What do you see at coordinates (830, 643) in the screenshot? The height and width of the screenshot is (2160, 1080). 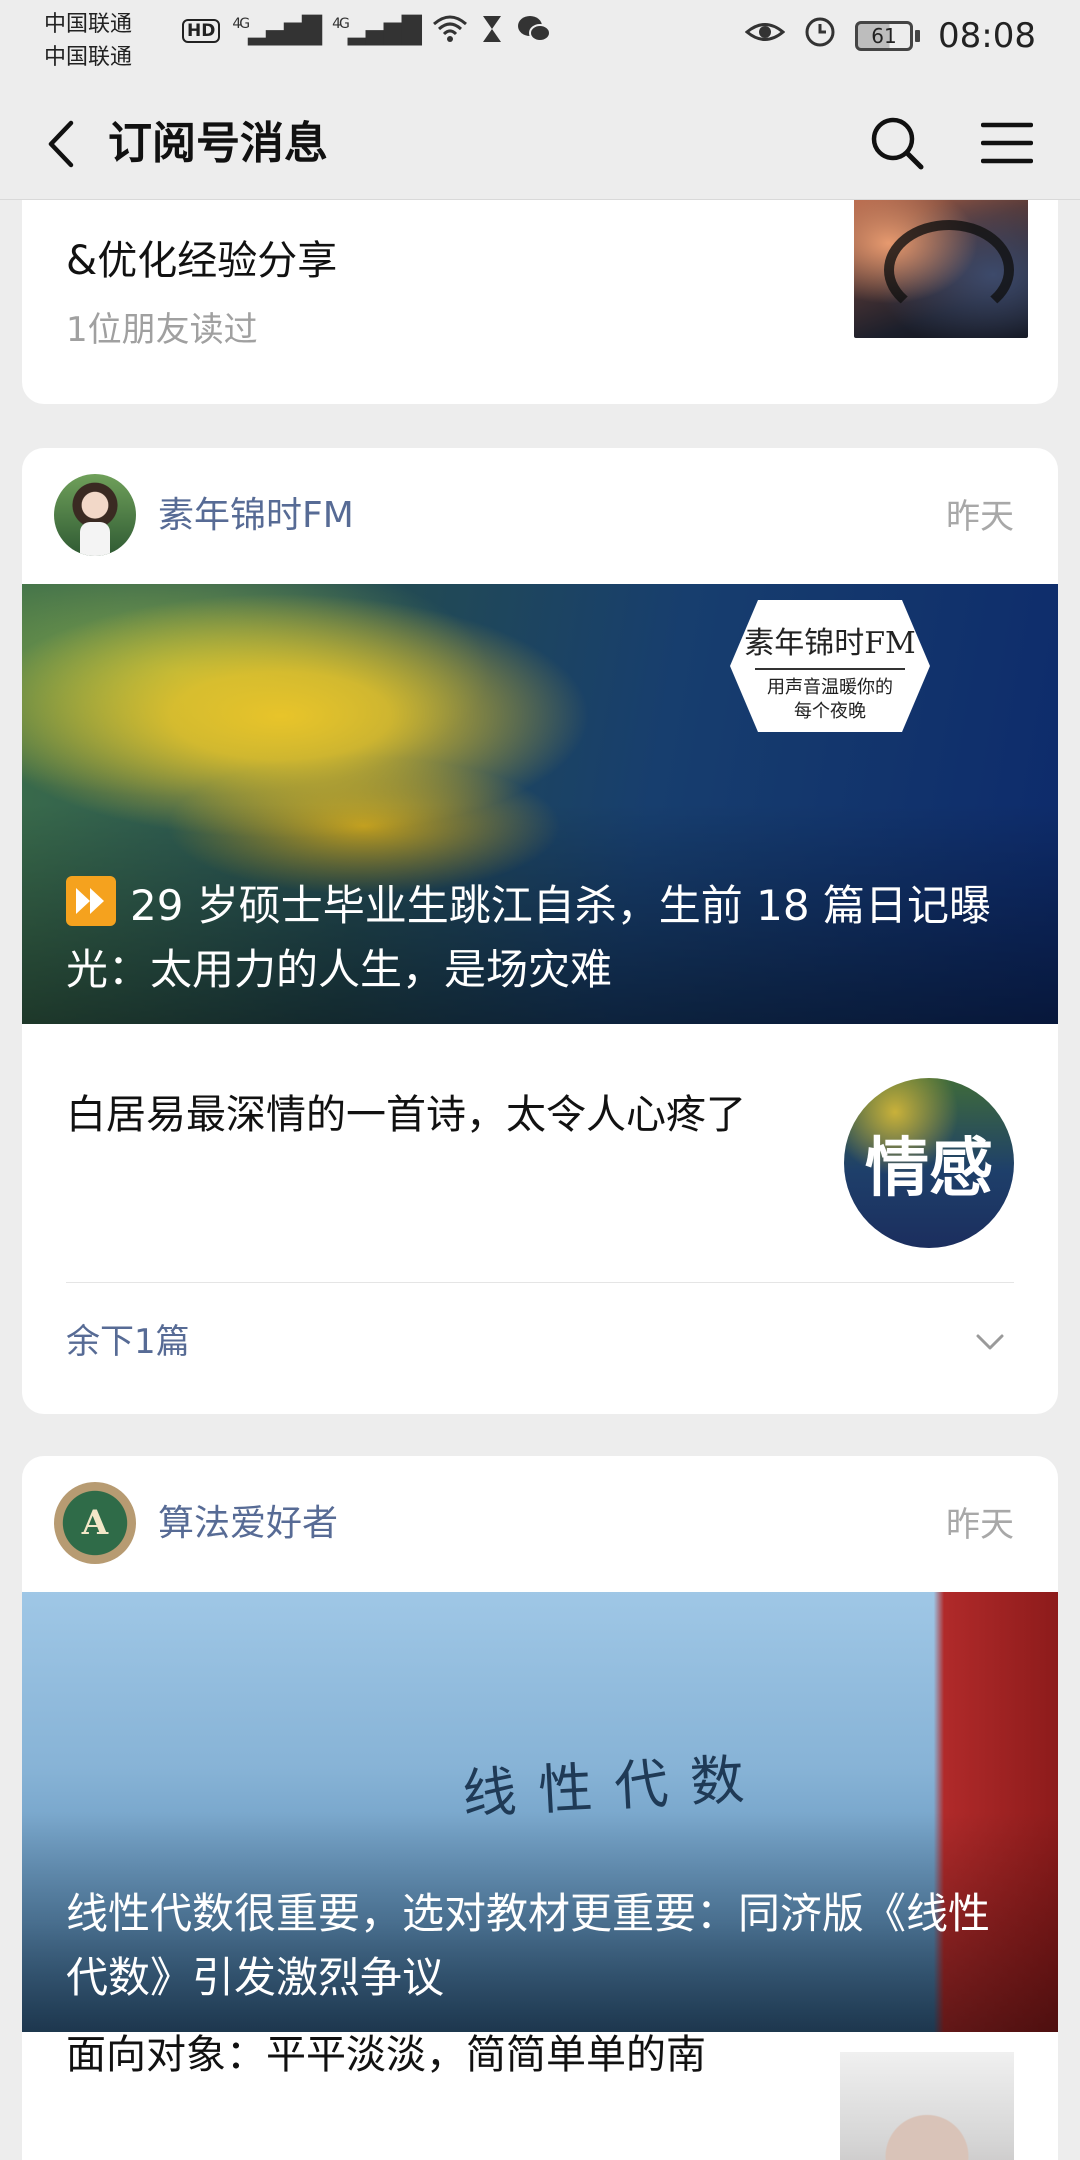 I see `fm-logo-name: 素年锦时FM` at bounding box center [830, 643].